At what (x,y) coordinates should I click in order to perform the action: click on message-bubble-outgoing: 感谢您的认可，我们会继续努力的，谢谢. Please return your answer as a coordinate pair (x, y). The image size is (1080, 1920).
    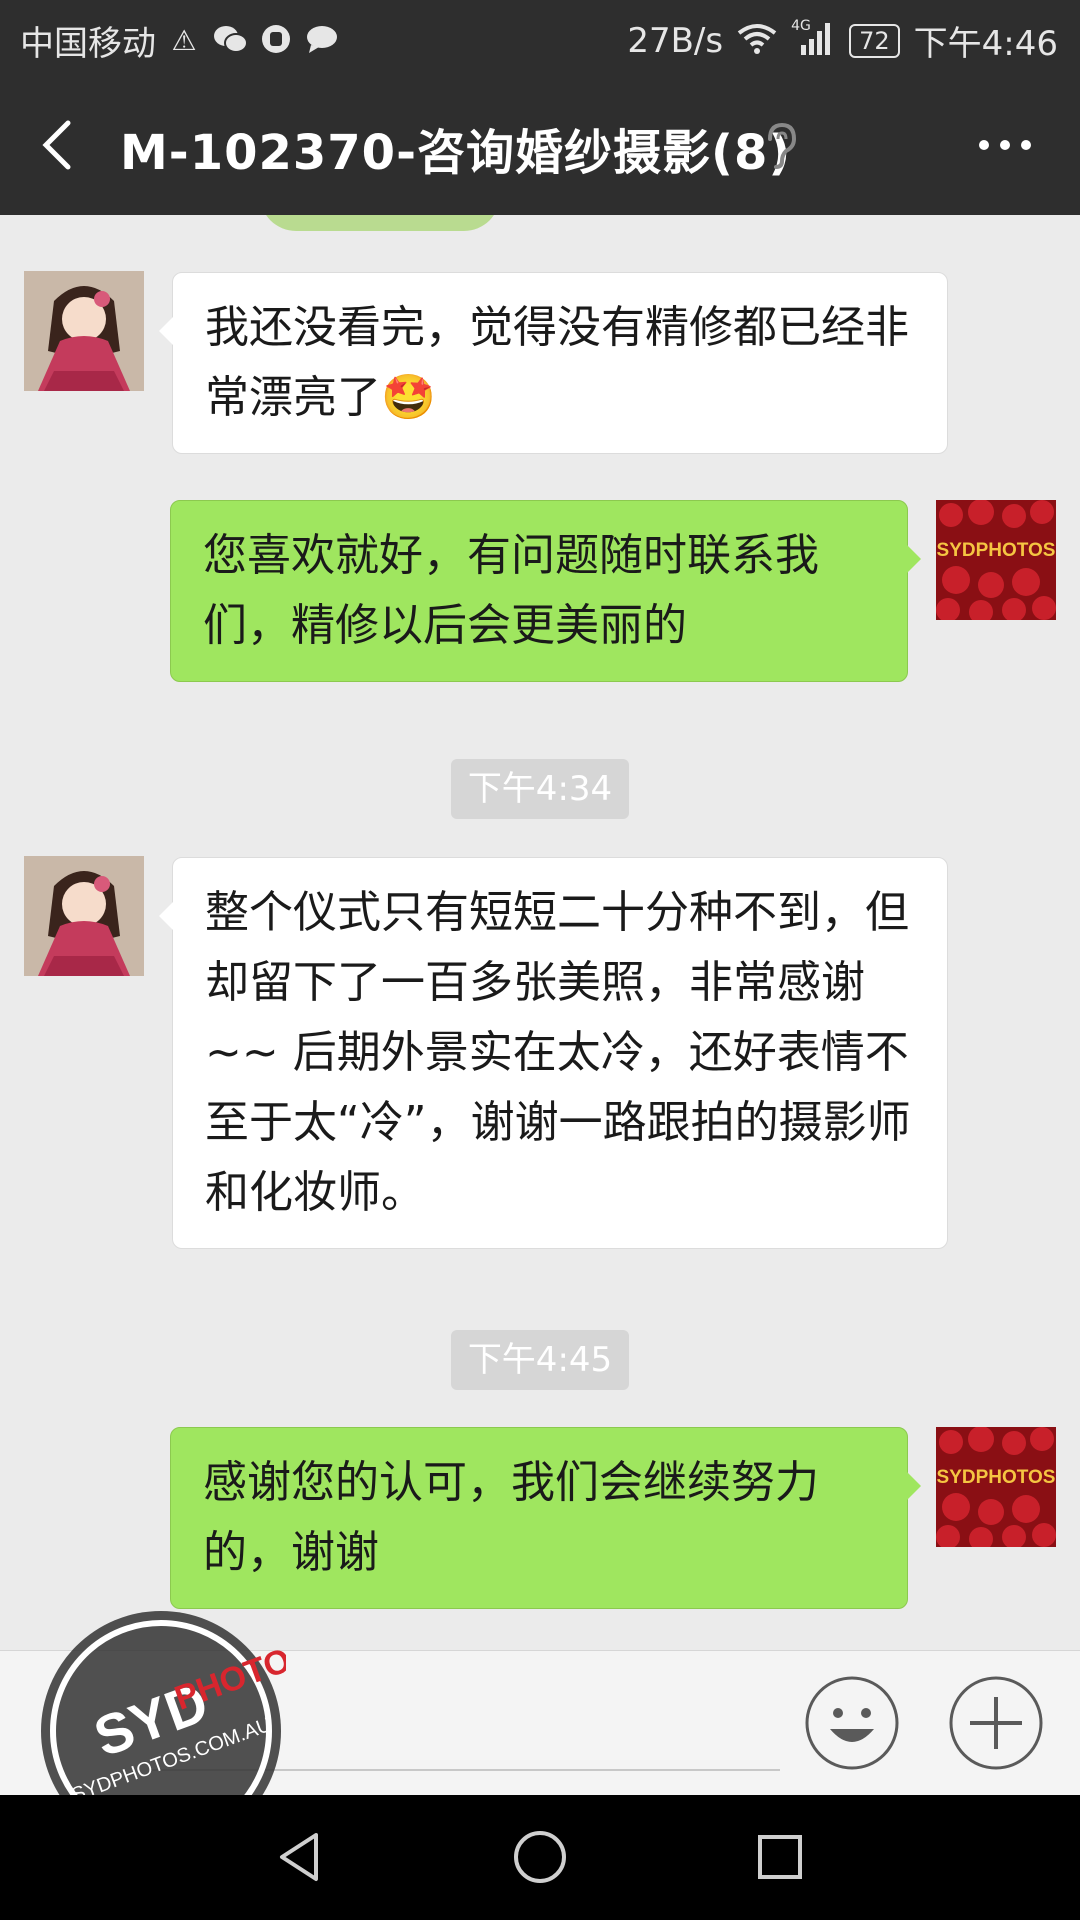
    Looking at the image, I should click on (545, 1518).